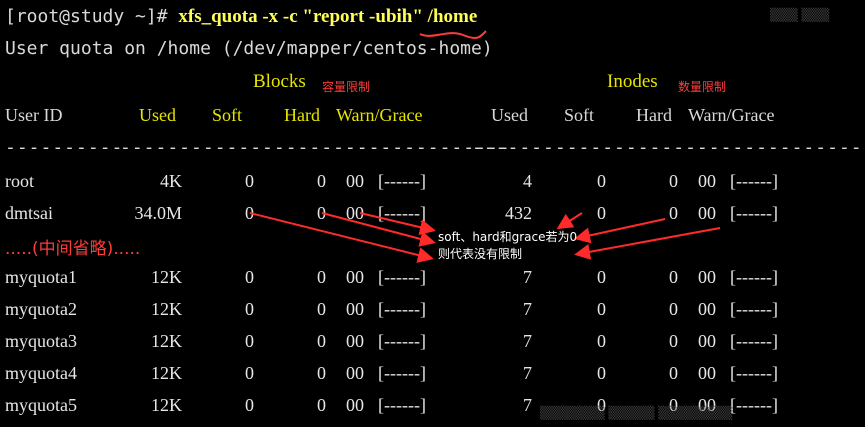 The image size is (865, 427). Describe the element at coordinates (507, 246) in the screenshot. I see `callout-note: soft、hard和grace若为0 则代表没有限制` at that location.